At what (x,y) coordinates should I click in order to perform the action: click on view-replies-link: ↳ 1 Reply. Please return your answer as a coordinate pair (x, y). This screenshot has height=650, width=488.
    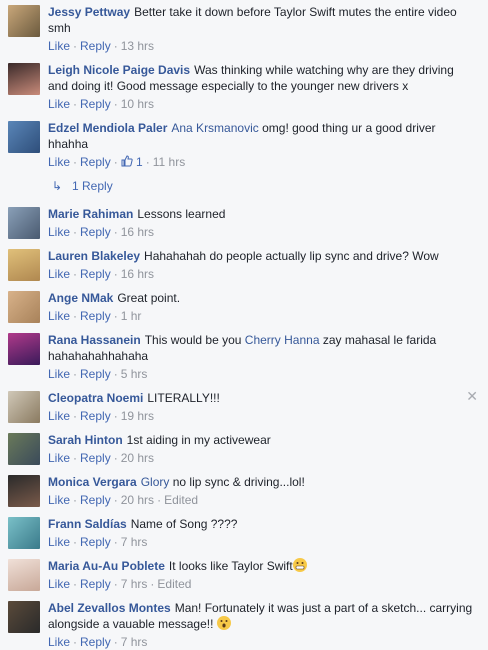
    Looking at the image, I should click on (82, 186).